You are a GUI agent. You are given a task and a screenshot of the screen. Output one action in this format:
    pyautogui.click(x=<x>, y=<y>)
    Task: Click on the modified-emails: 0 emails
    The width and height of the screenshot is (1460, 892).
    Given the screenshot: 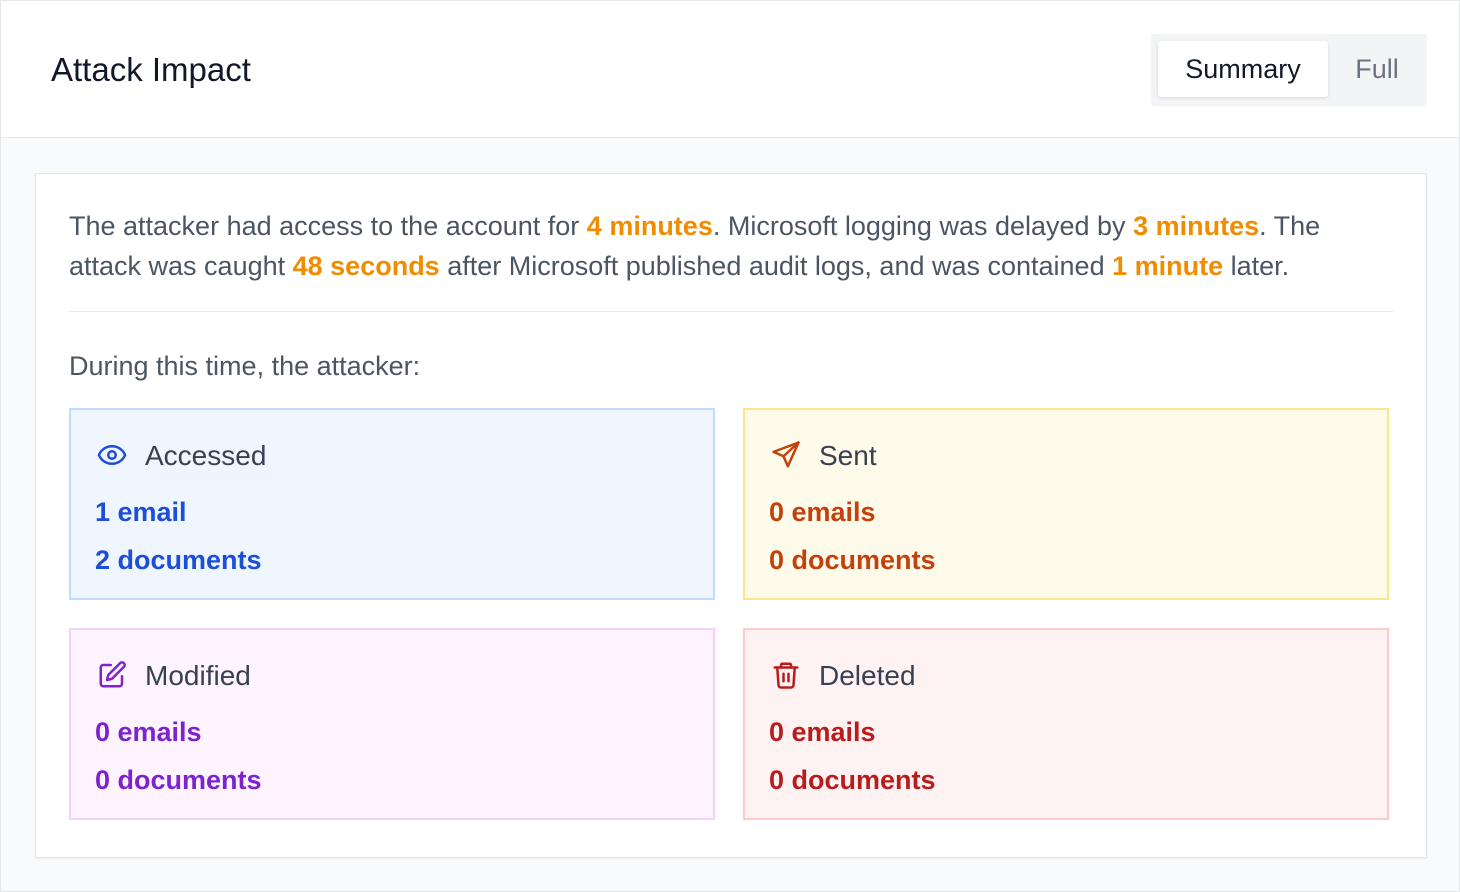 What is the action you would take?
    pyautogui.click(x=148, y=732)
    